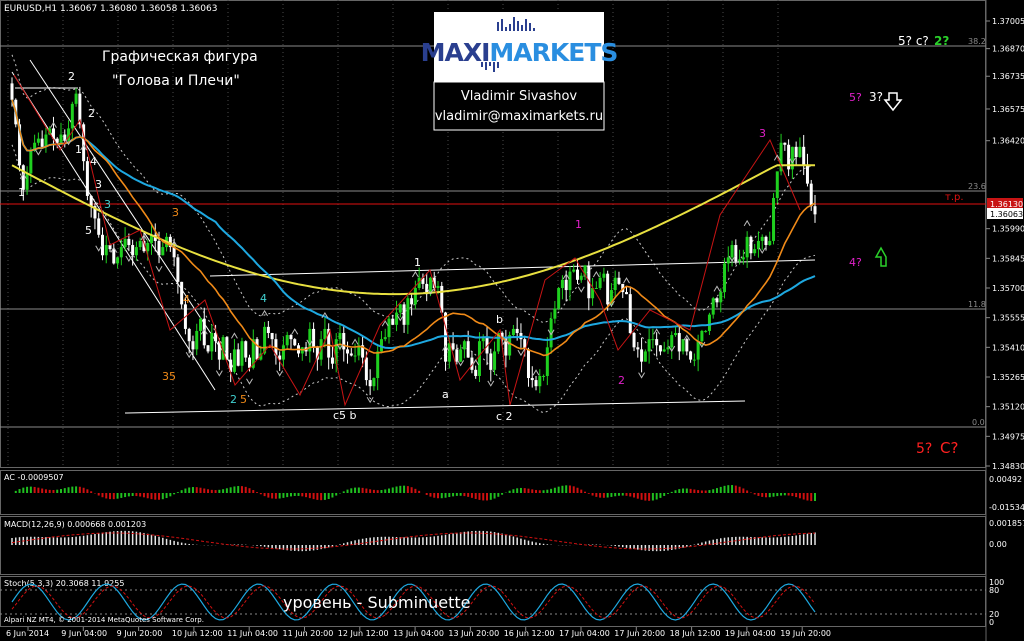 Image resolution: width=1024 pixels, height=641 pixels. I want to click on target-4-label: 4?, so click(855, 262).